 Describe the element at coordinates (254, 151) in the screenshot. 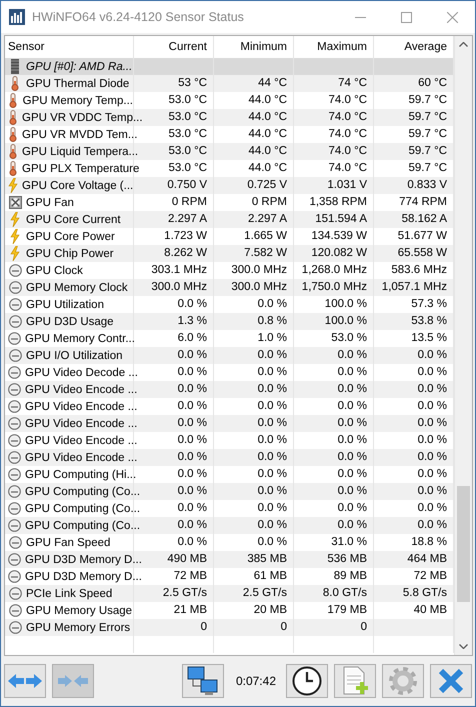

I see `table-cell: 44.0 °C` at that location.